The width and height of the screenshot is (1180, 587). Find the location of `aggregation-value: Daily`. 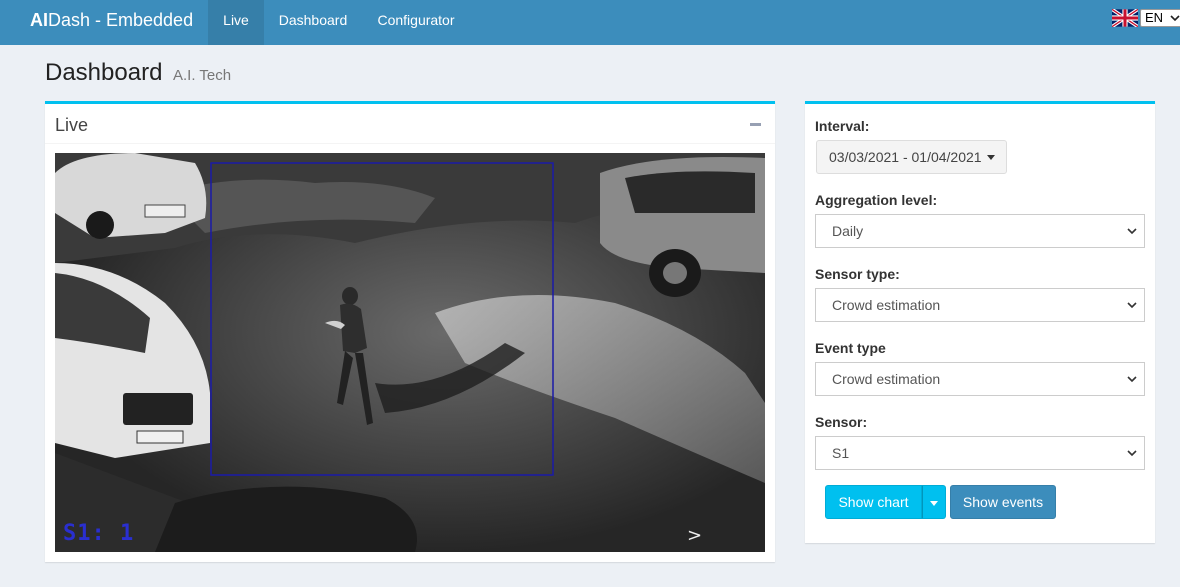

aggregation-value: Daily is located at coordinates (848, 231).